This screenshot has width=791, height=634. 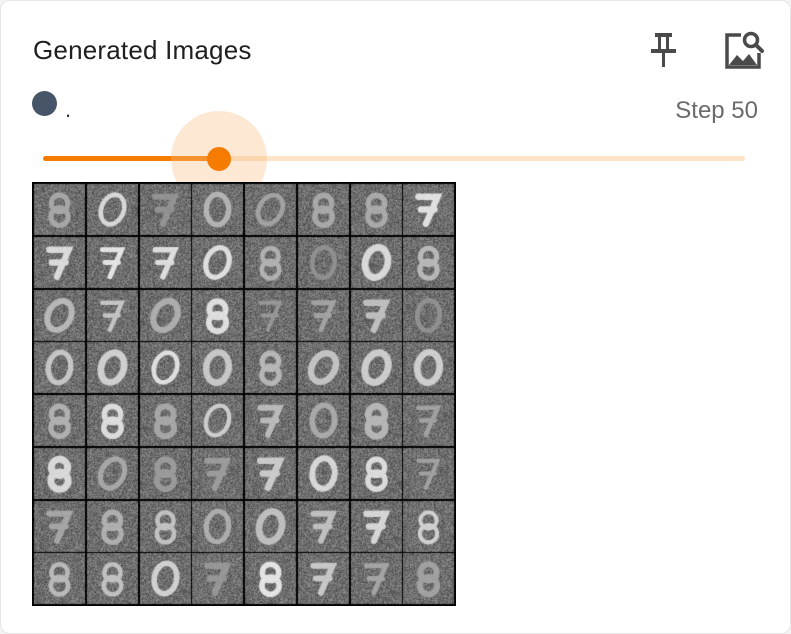 I want to click on run-name: ., so click(x=68, y=109).